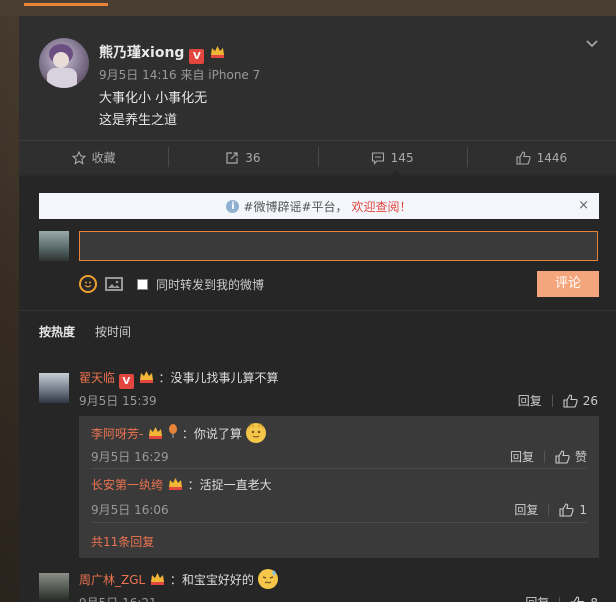 Image resolution: width=616 pixels, height=602 pixels. Describe the element at coordinates (583, 205) in the screenshot. I see `close-icon: ×` at that location.